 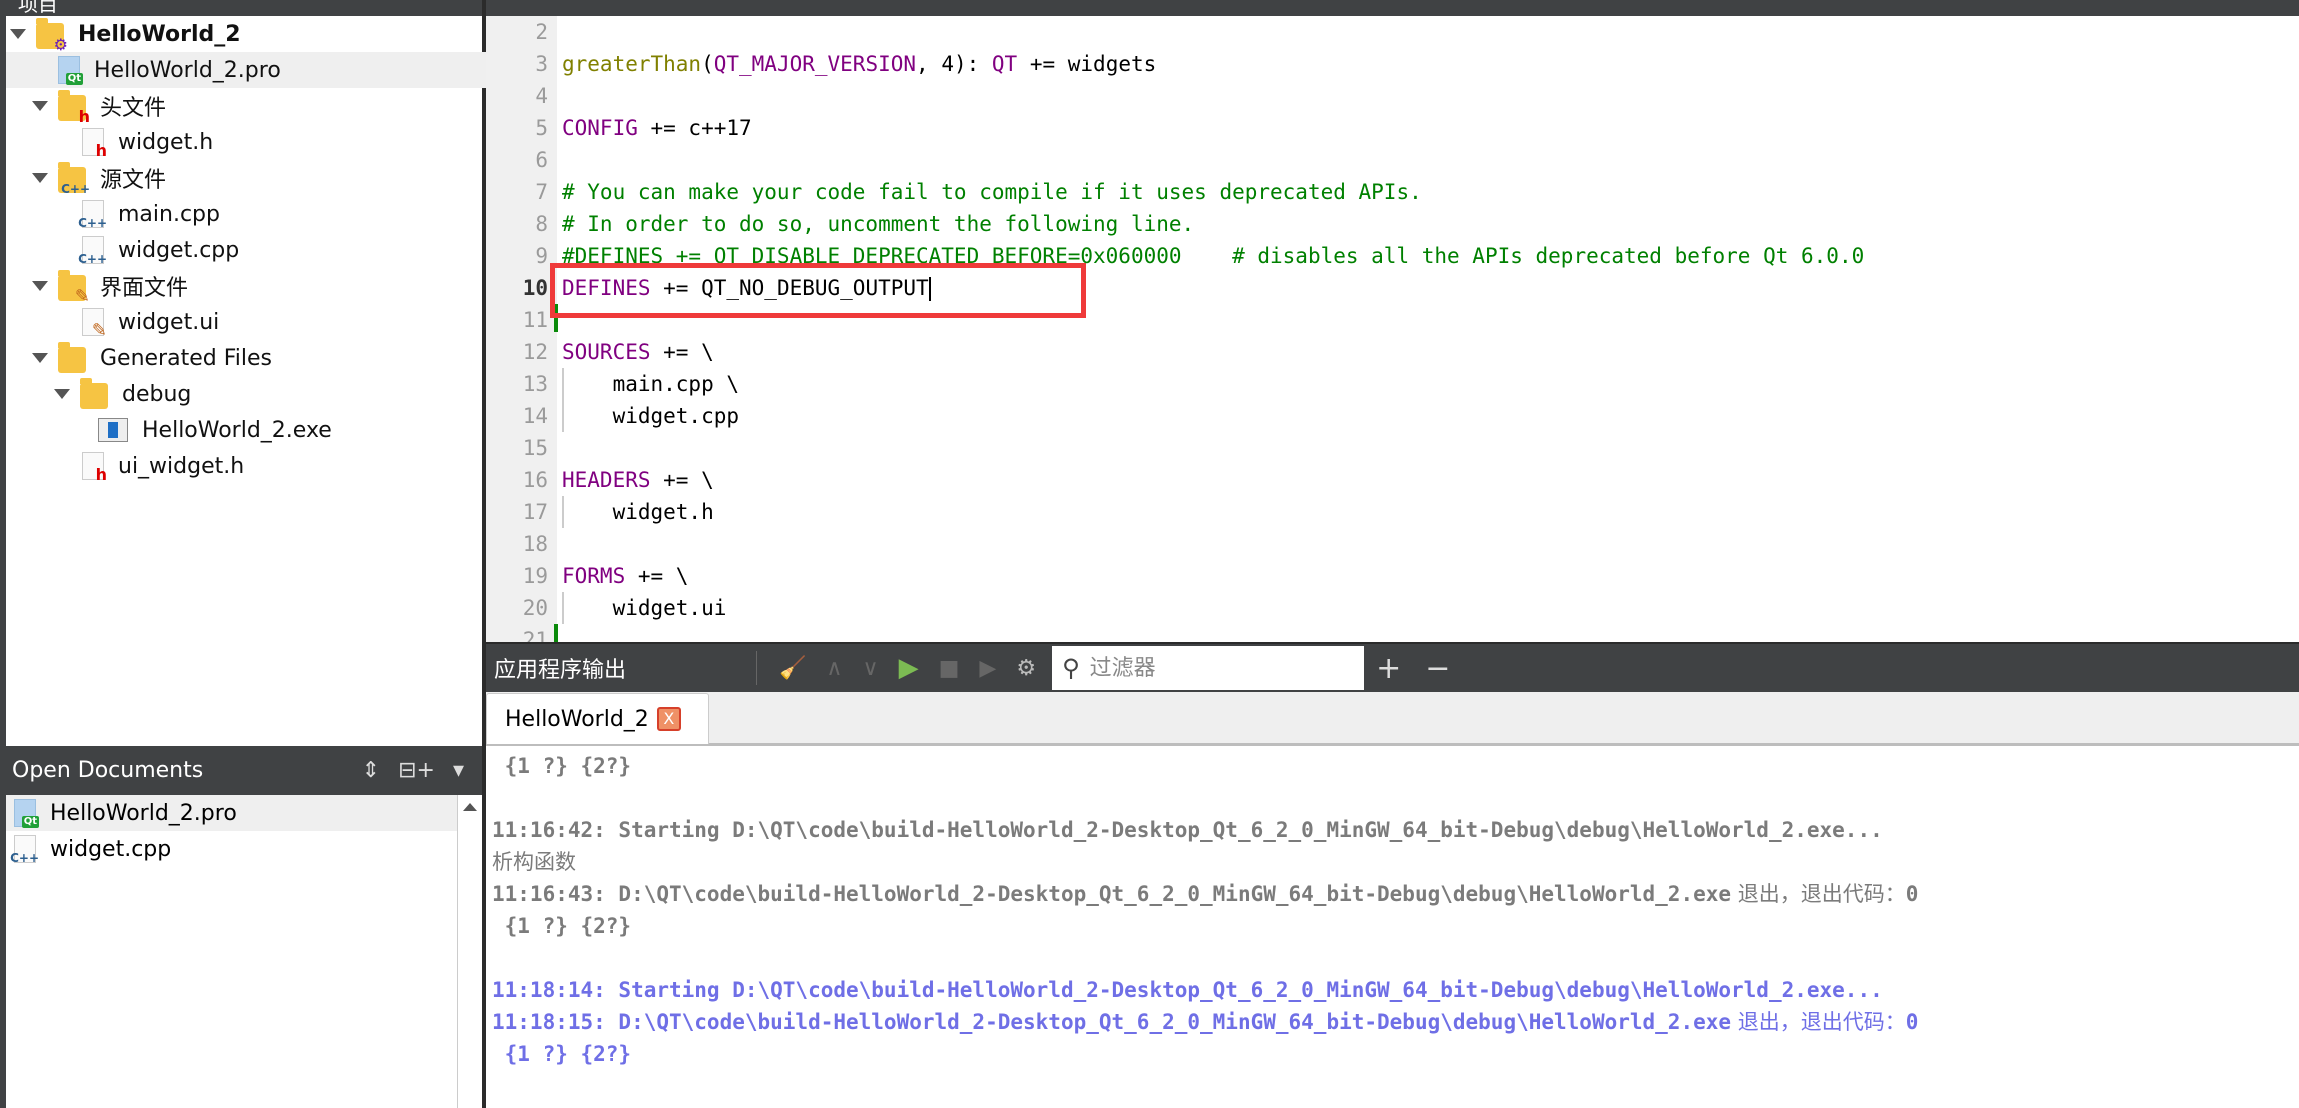 What do you see at coordinates (143, 813) in the screenshot?
I see `open-document-label: HelloWorld_2.pro` at bounding box center [143, 813].